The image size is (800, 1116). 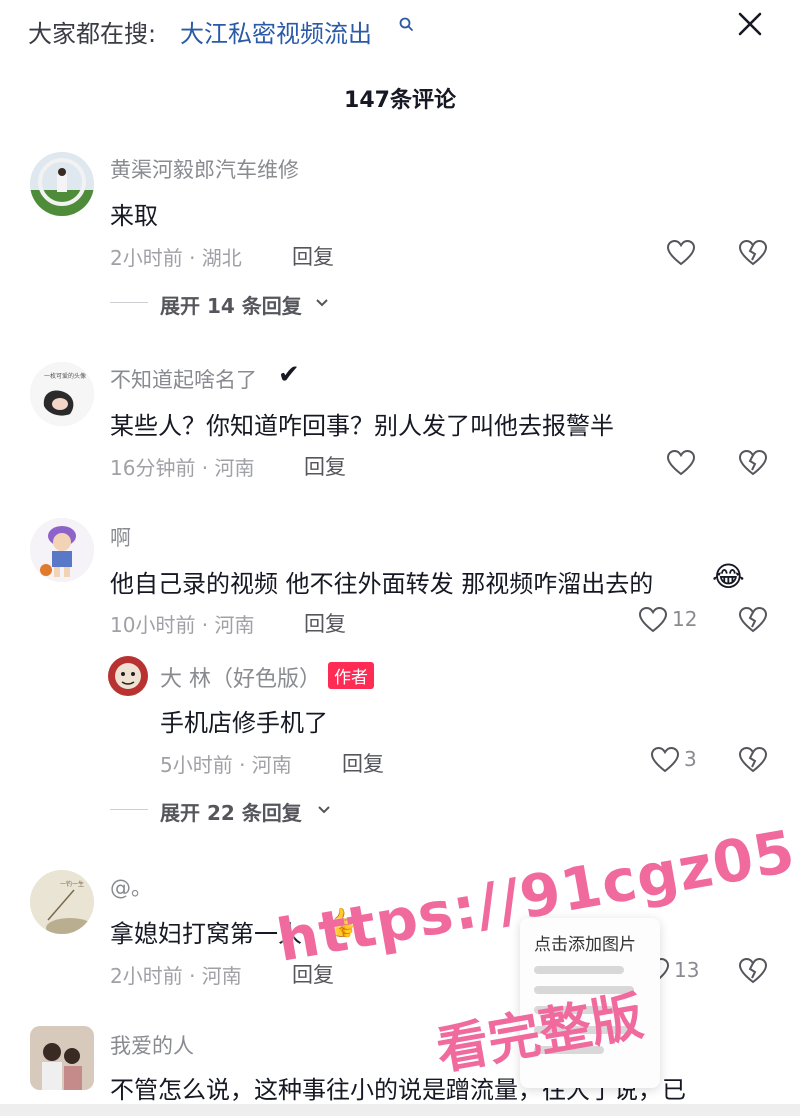 I want to click on comment-username: 不知道起啥名了, so click(x=183, y=379).